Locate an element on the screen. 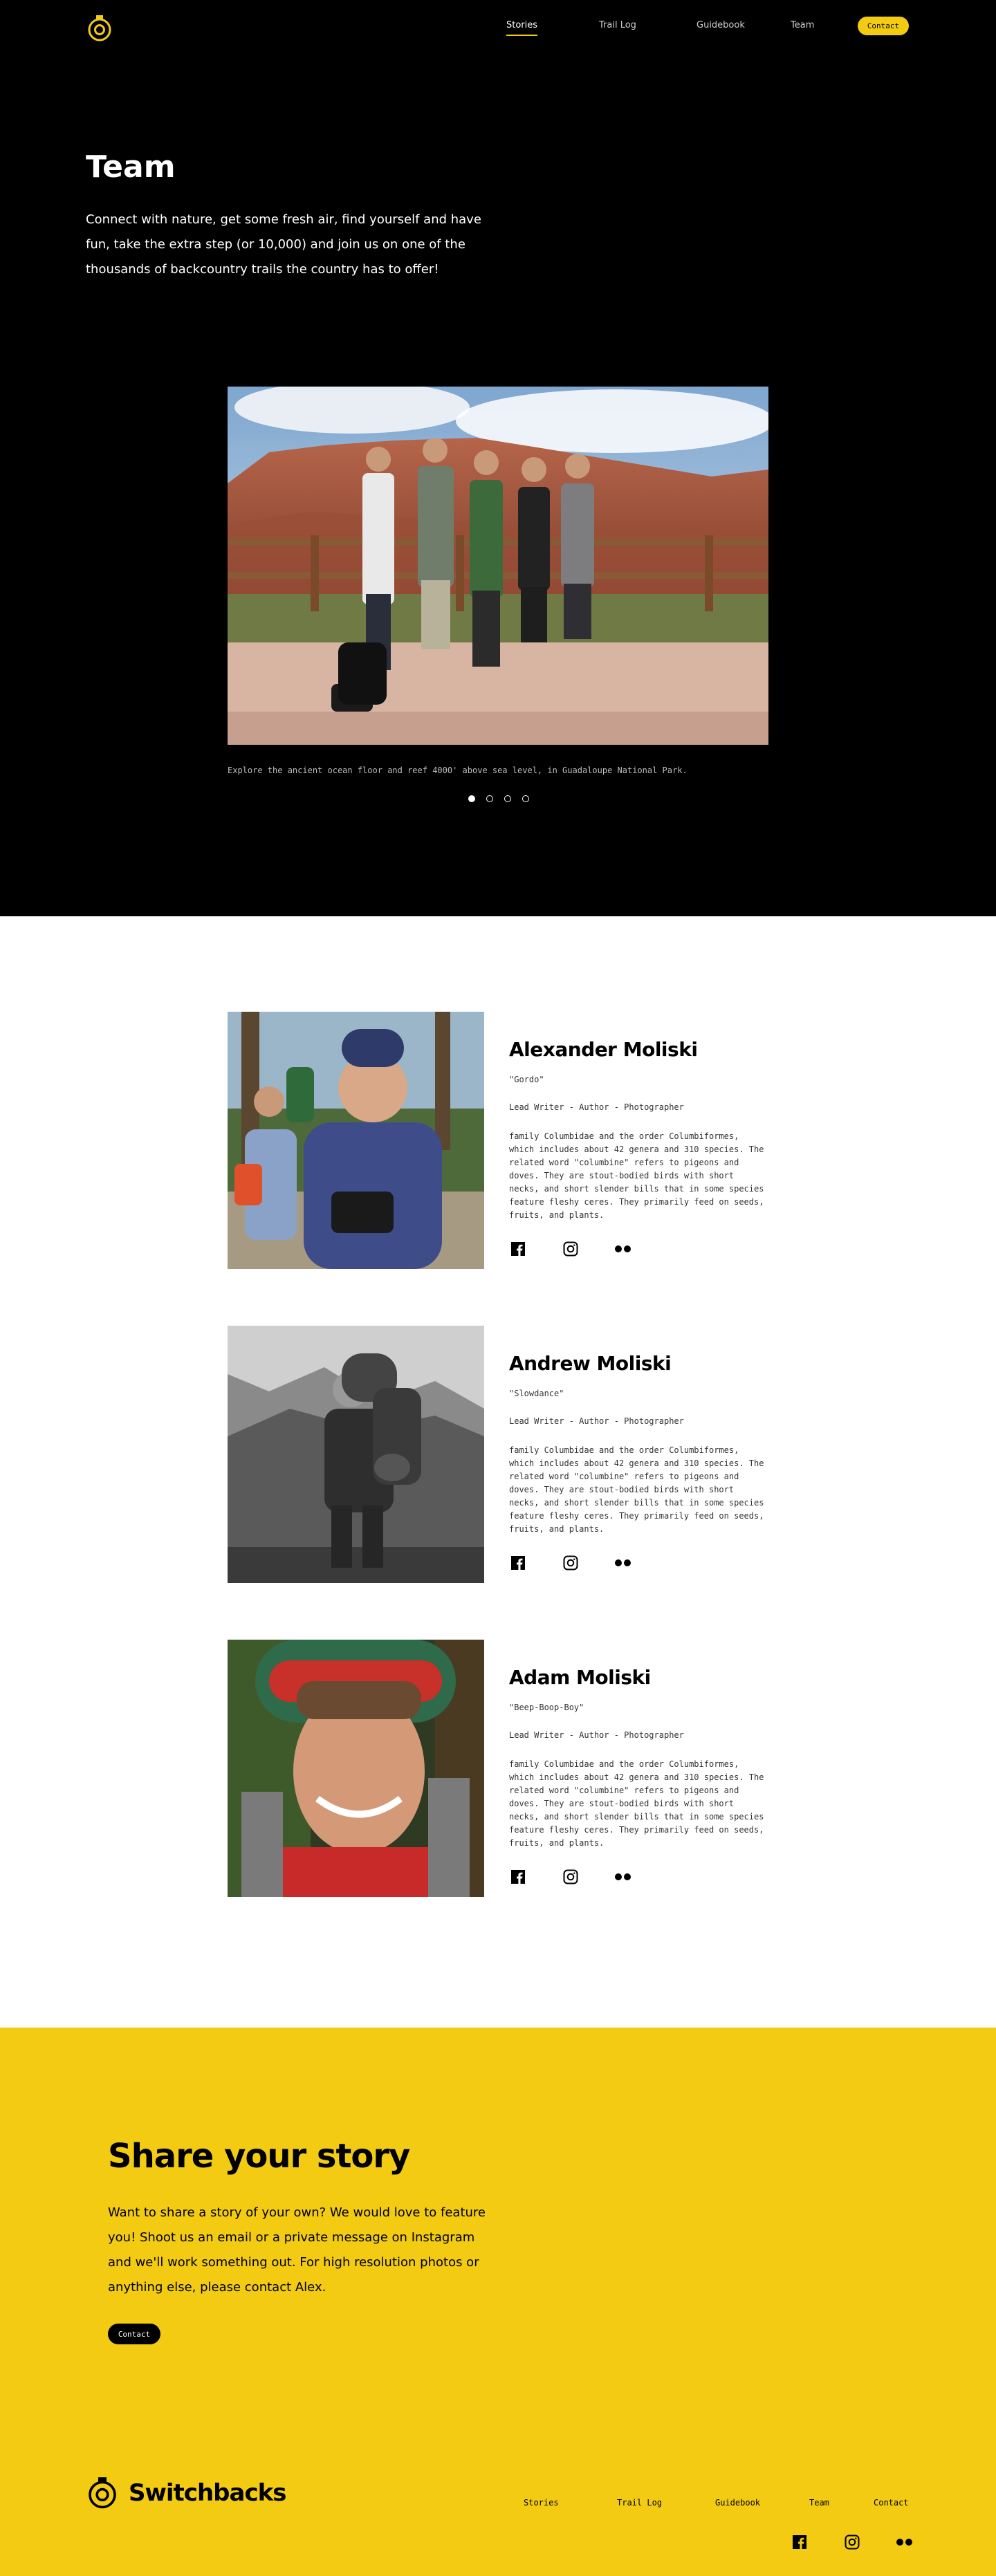  carousel-dots is located at coordinates (498, 799).